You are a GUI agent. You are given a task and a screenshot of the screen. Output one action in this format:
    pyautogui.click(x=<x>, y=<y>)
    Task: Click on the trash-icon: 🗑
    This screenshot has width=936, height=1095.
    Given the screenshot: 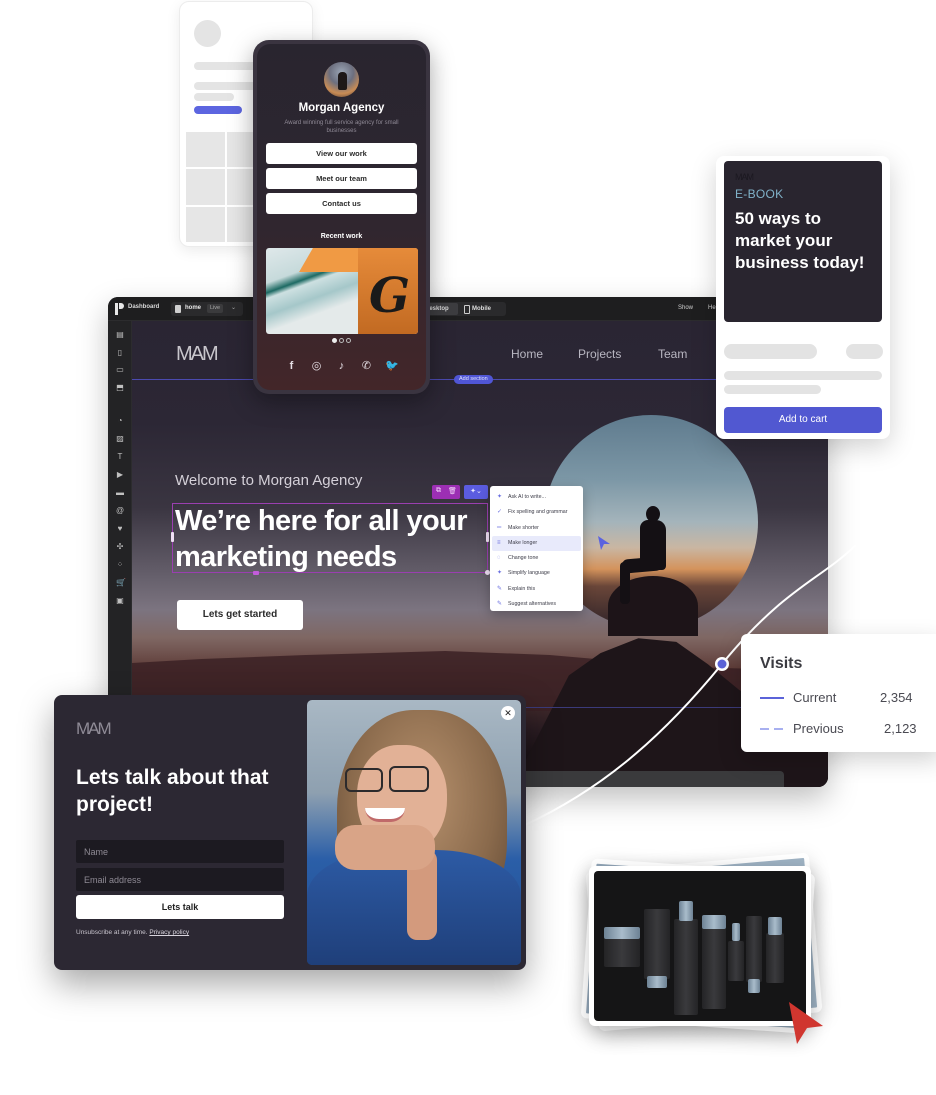 What is the action you would take?
    pyautogui.click(x=452, y=491)
    